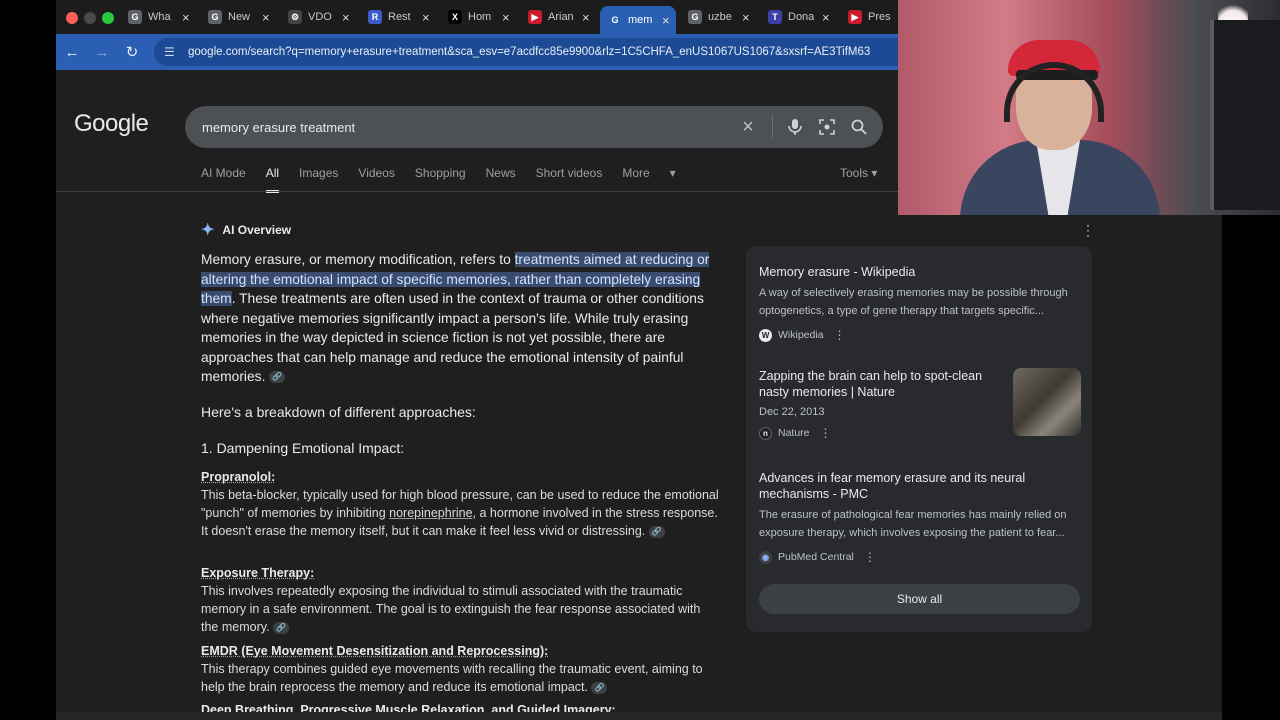 Image resolution: width=1280 pixels, height=720 pixels. I want to click on browser-tab: X Hom ×, so click(478, 17).